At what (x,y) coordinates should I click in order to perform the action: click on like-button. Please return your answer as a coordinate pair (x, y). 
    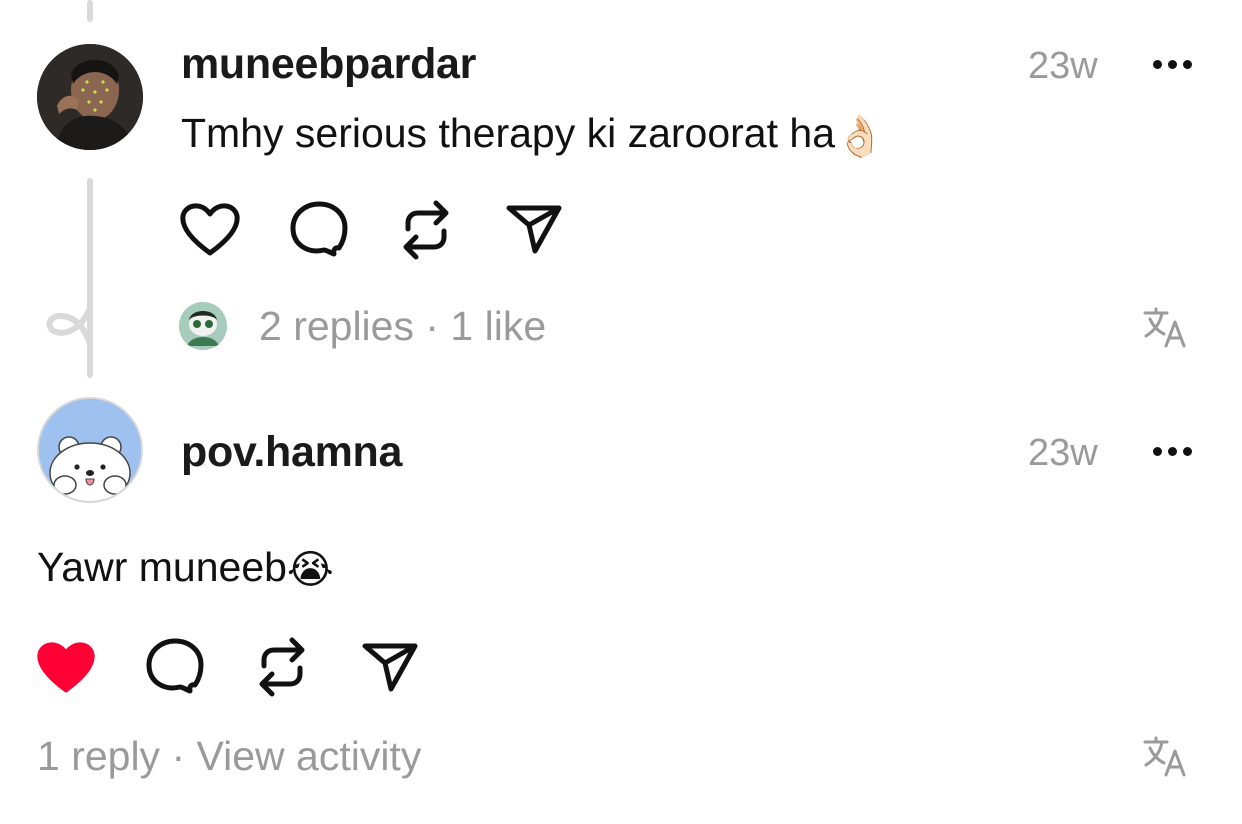
    Looking at the image, I should click on (210, 229).